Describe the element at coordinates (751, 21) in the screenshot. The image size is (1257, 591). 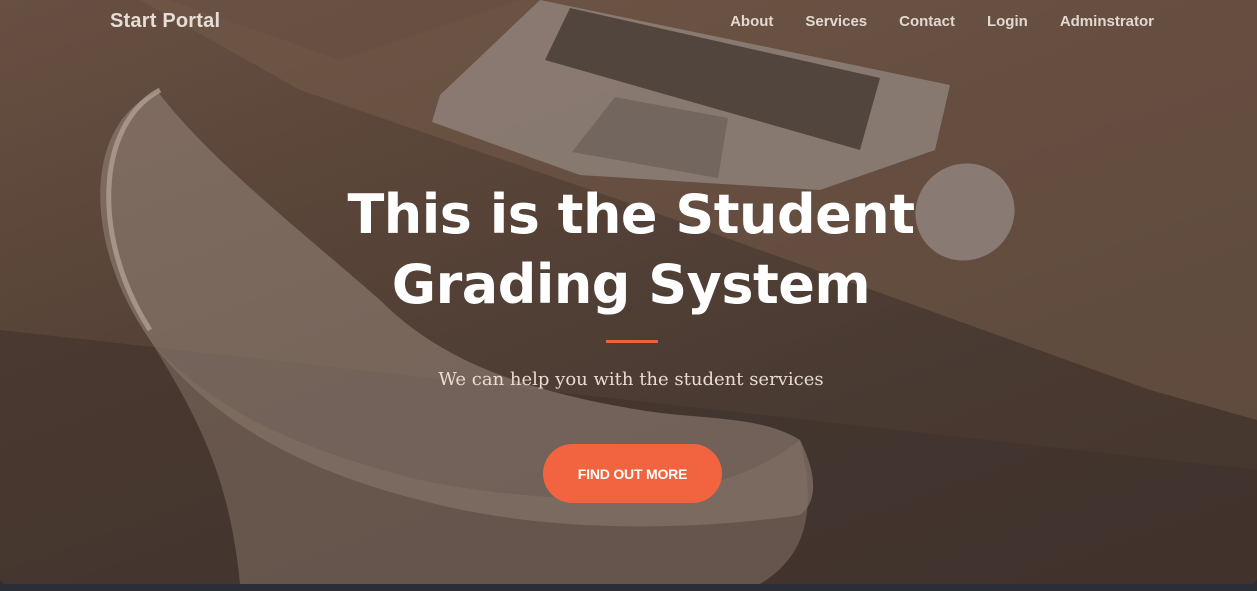
I see `nav-link-about: About` at that location.